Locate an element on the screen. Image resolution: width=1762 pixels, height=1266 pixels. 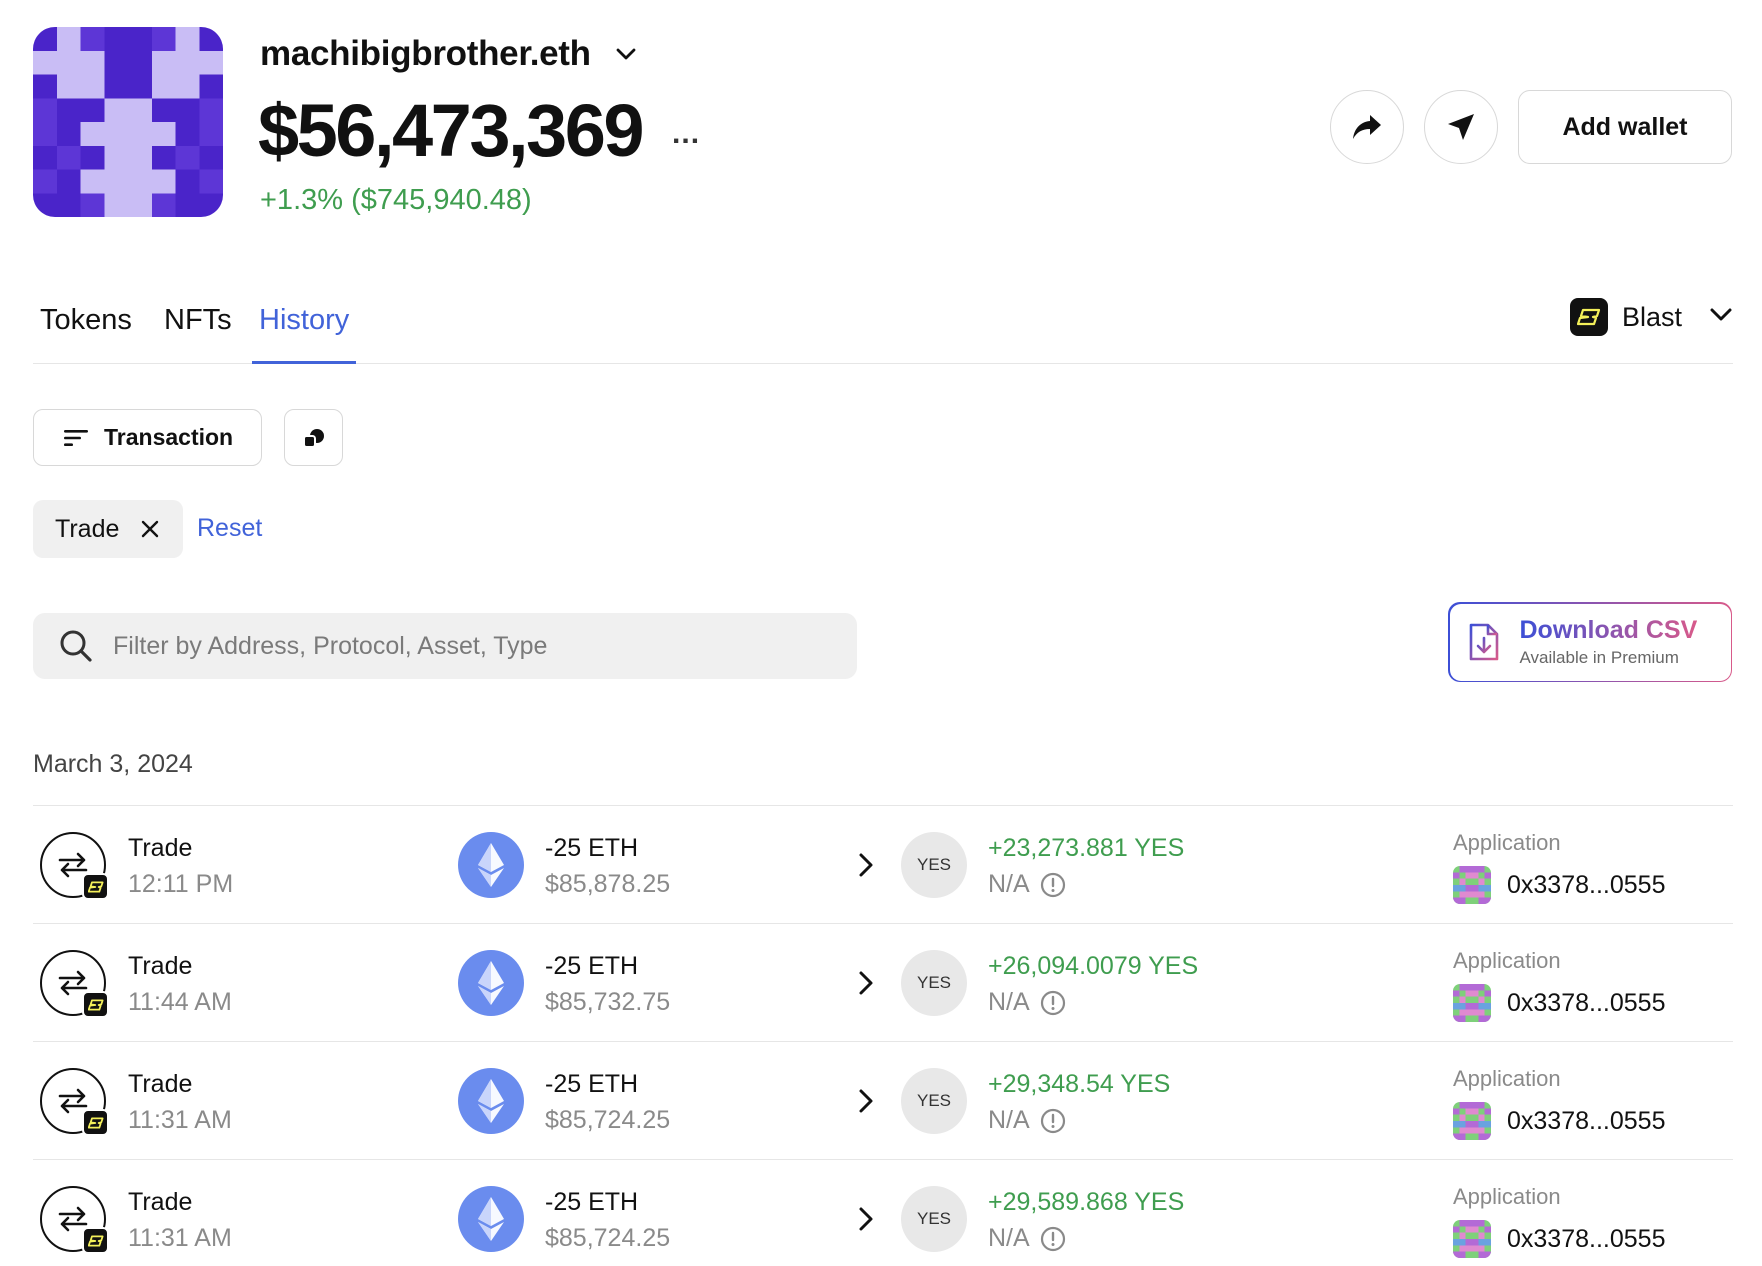
filter-chip-trade: Trade is located at coordinates (108, 529).